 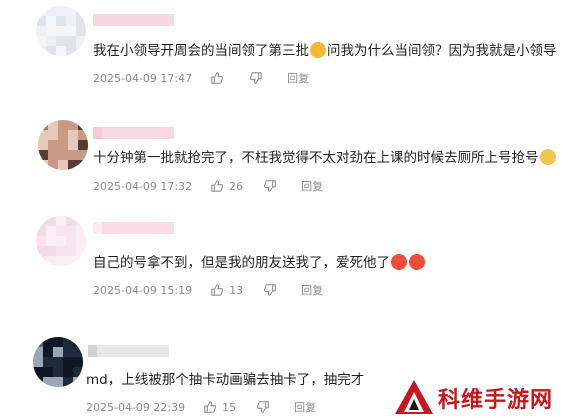 What do you see at coordinates (414, 397) in the screenshot?
I see `triangle-logo-icon` at bounding box center [414, 397].